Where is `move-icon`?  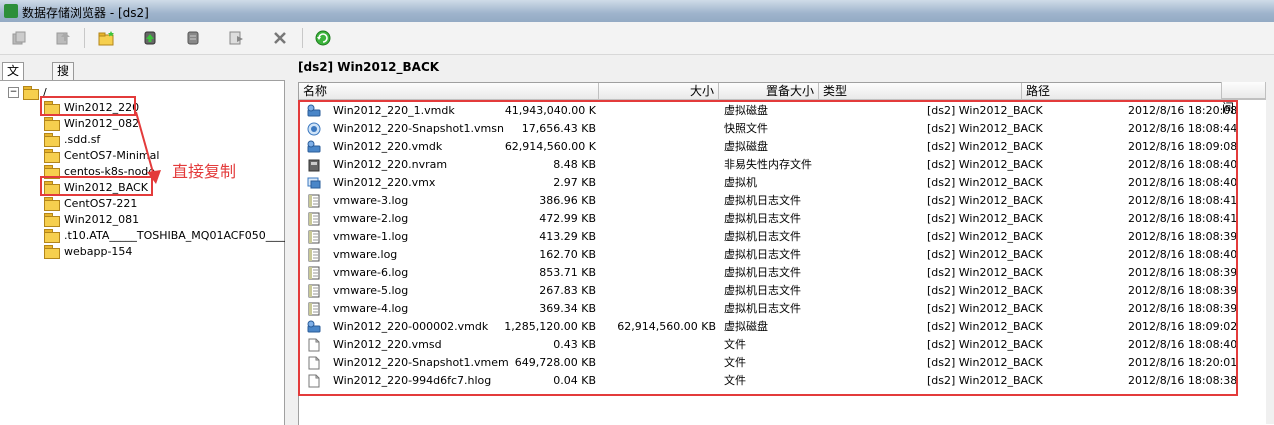 move-icon is located at coordinates (236, 38).